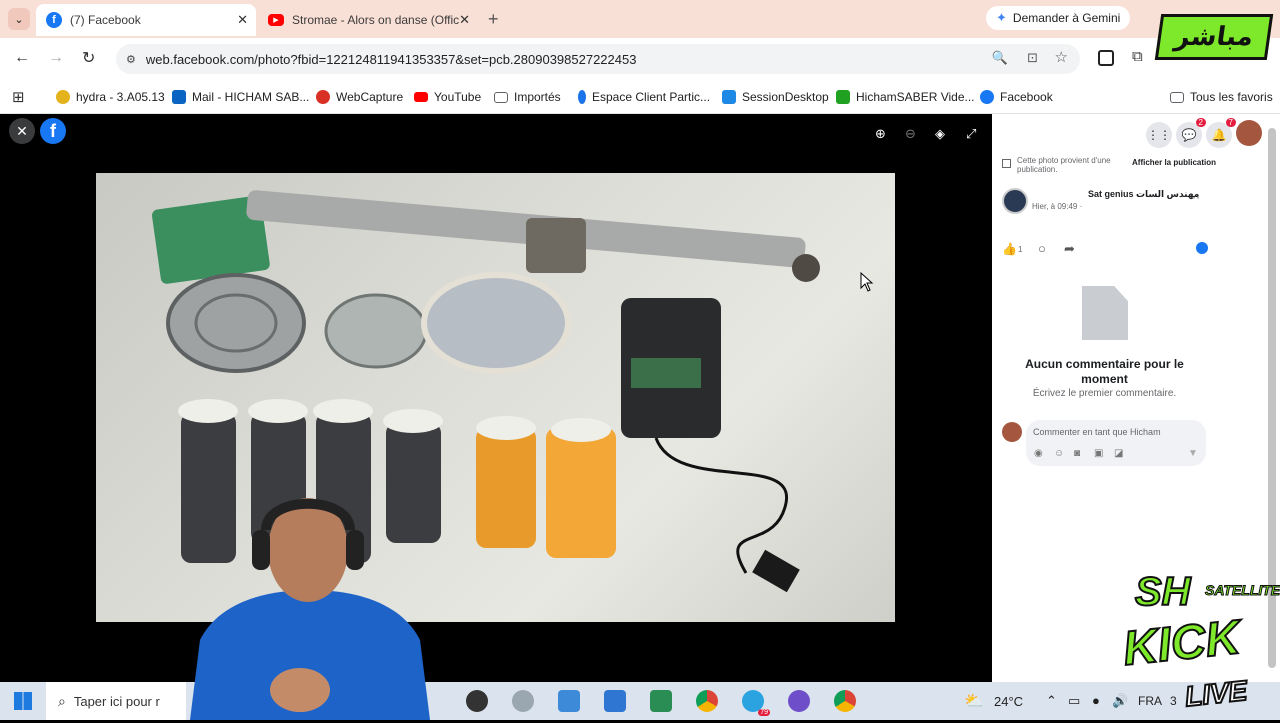  What do you see at coordinates (756, 703) in the screenshot?
I see `telegram-icon: 79` at bounding box center [756, 703].